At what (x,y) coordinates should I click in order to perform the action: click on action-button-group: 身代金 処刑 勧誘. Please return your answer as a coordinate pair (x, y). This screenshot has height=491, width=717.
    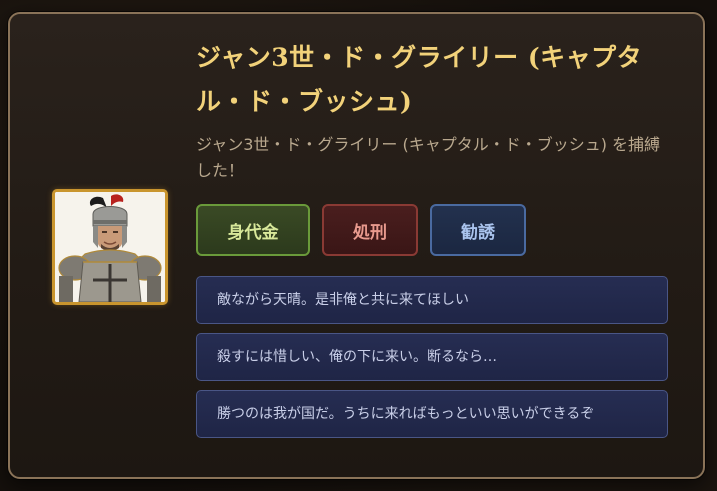
    Looking at the image, I should click on (361, 230).